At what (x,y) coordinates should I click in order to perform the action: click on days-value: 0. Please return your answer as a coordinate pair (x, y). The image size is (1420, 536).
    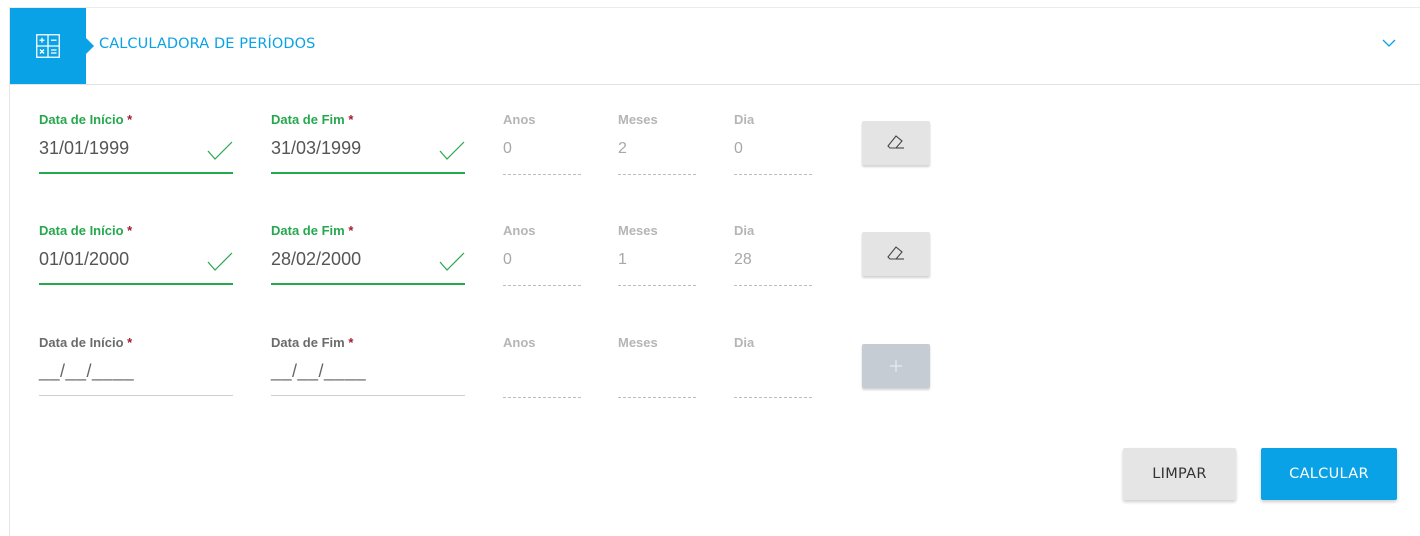
    Looking at the image, I should click on (738, 148).